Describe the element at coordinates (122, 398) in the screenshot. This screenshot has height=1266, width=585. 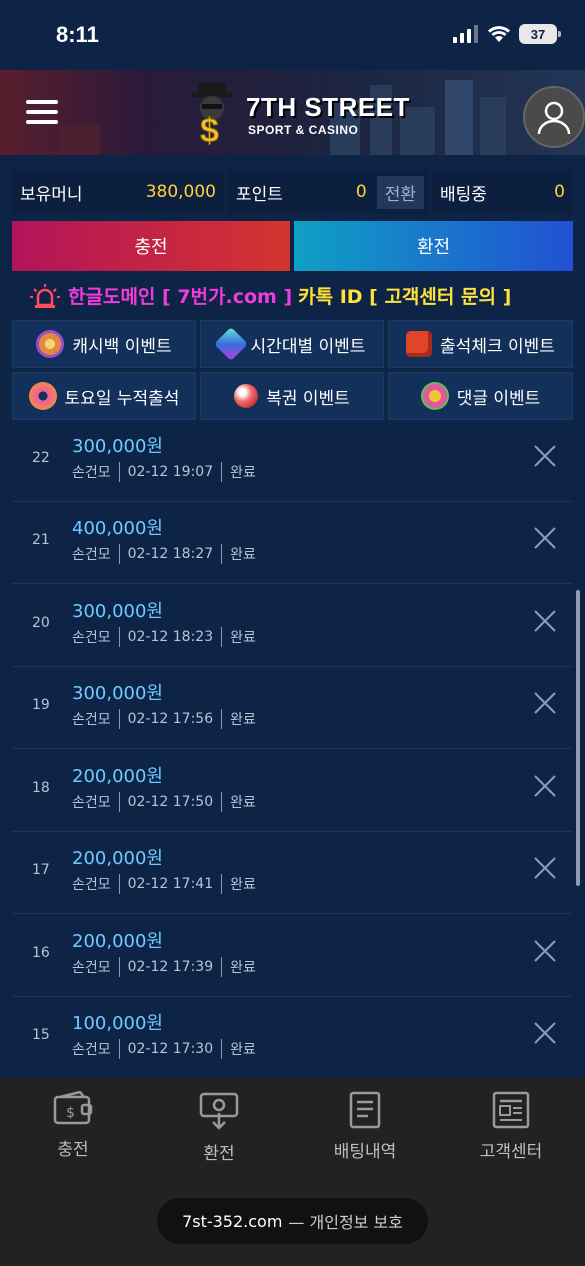
I see `event-label: 토요일 누적출석` at that location.